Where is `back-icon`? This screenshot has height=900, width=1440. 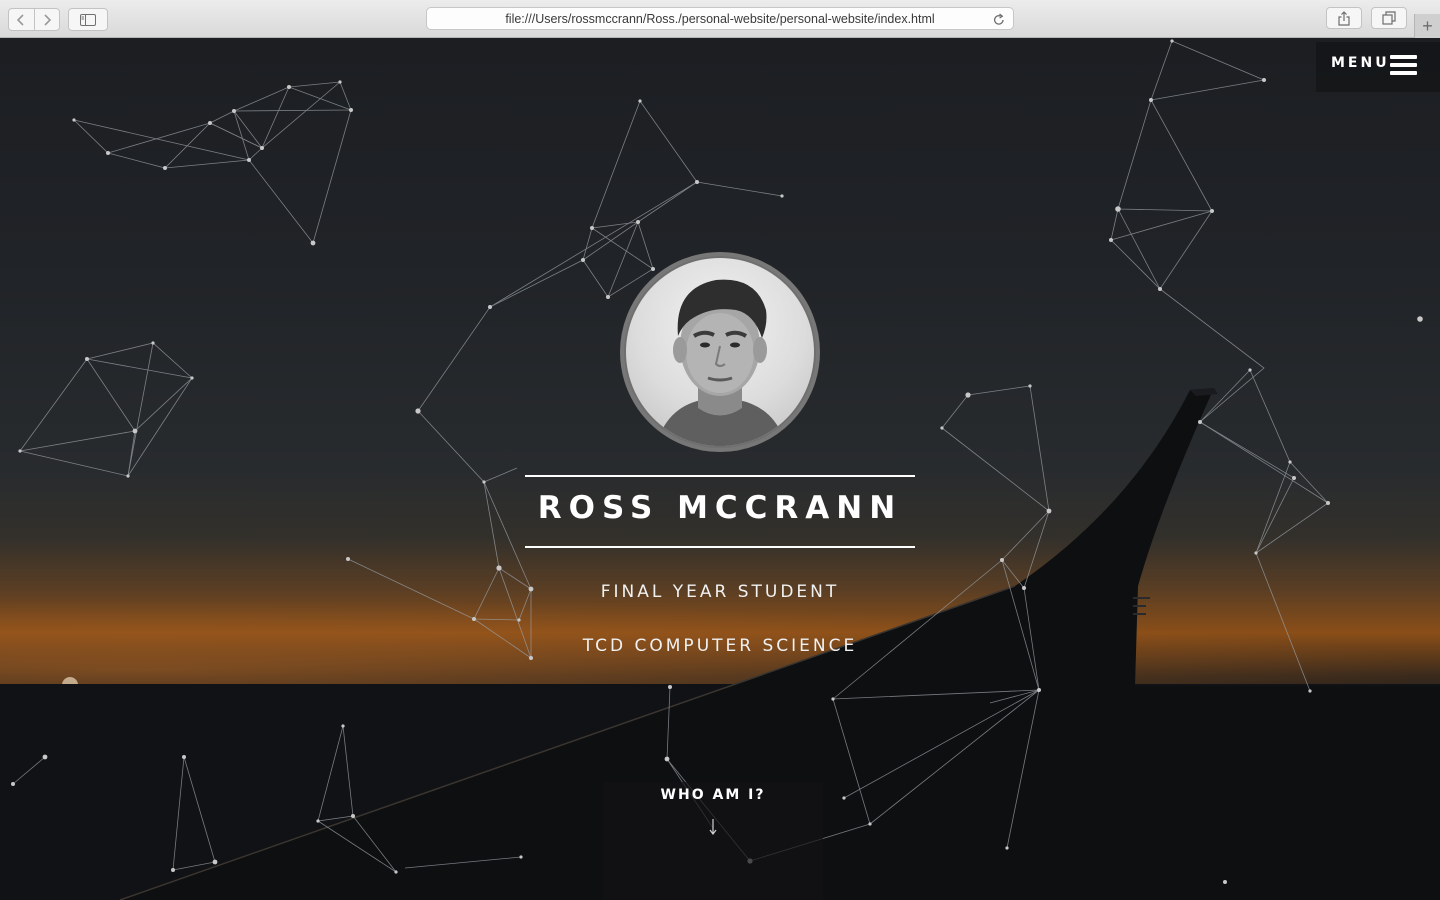
back-icon is located at coordinates (20, 19).